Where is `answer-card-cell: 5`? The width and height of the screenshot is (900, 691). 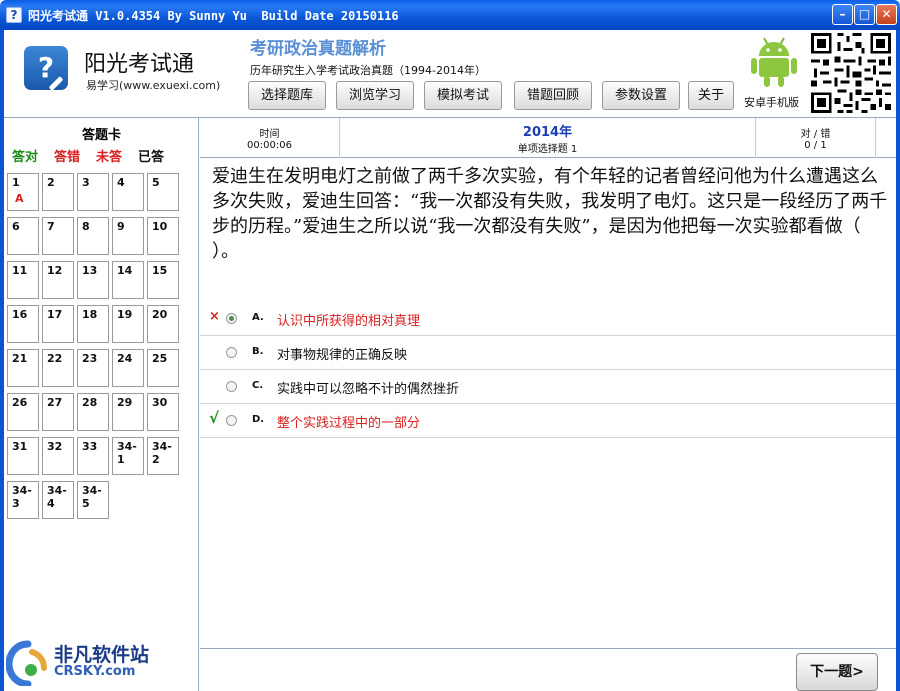 answer-card-cell: 5 is located at coordinates (163, 192).